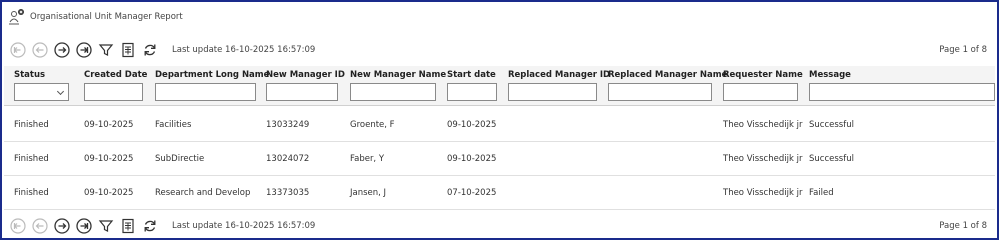  Describe the element at coordinates (305, 75) in the screenshot. I see `column-header-new-manager-id: New Manager ID` at that location.